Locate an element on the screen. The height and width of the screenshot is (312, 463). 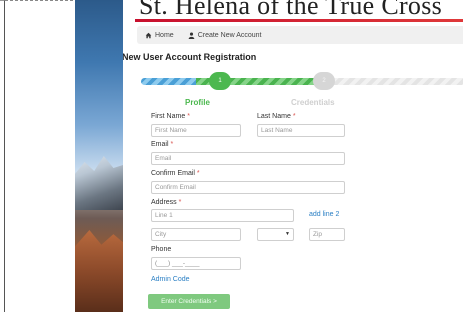
window-frame-left is located at coordinates (2, 156).